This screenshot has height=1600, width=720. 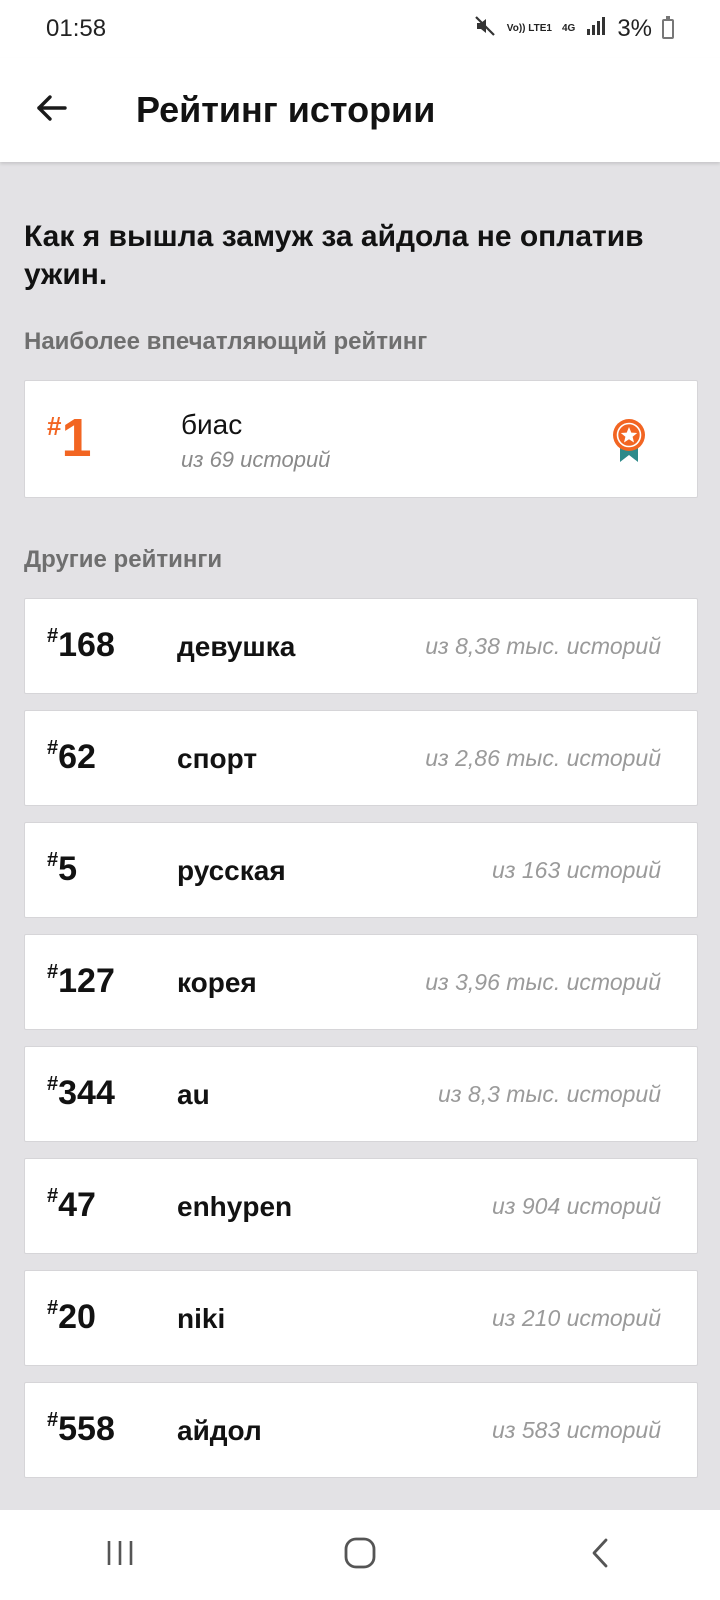 What do you see at coordinates (543, 758) in the screenshot?
I see `story-count: из 2,86 тыс. историй` at bounding box center [543, 758].